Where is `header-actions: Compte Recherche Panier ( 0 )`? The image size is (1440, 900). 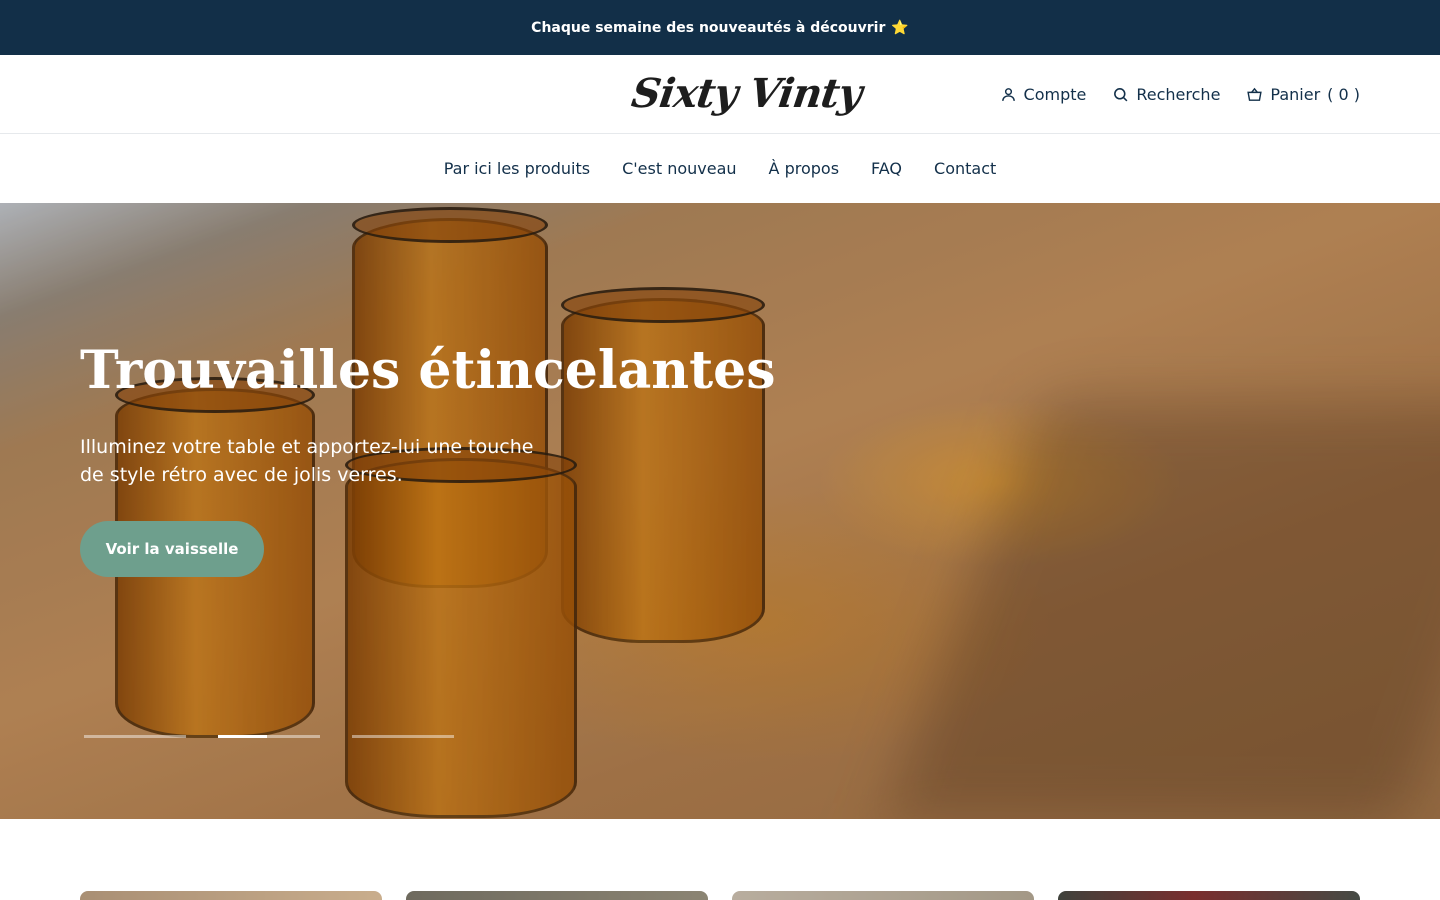
header-actions: Compte Recherche Panier ( 0 ) is located at coordinates (1180, 94).